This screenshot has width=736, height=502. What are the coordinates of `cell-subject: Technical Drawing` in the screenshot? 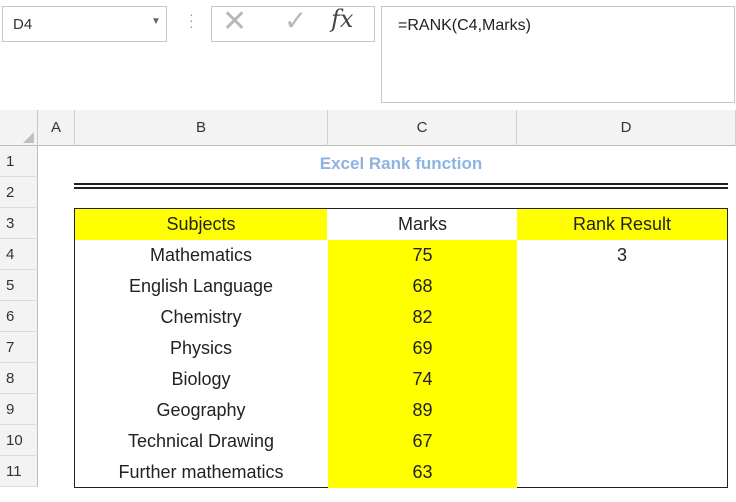 It's located at (201, 441).